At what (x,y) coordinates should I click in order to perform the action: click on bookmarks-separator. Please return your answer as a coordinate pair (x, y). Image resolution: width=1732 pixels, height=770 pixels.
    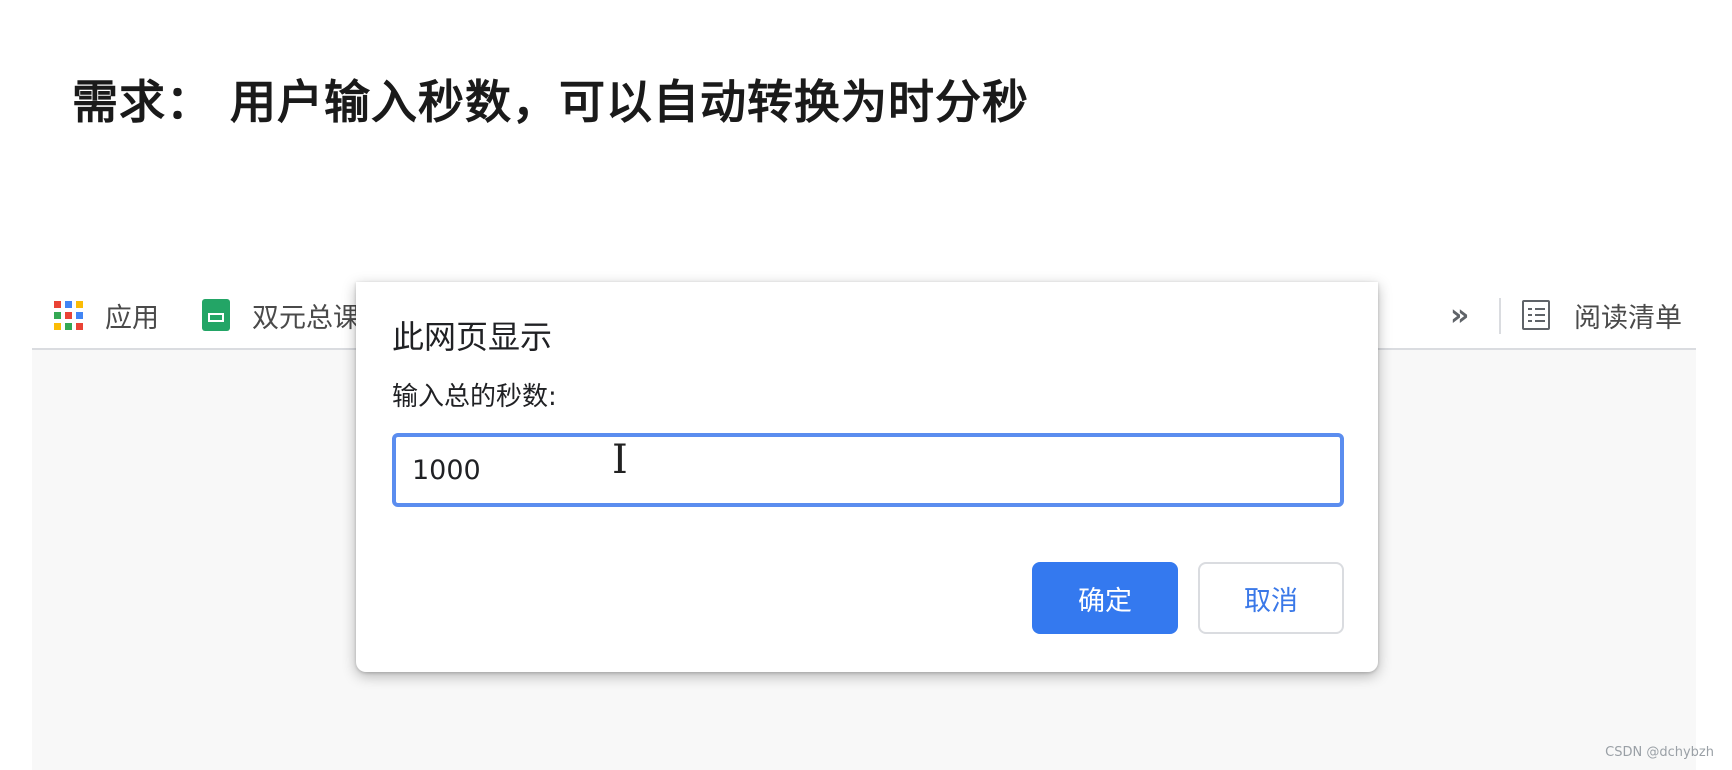
    Looking at the image, I should click on (1500, 316).